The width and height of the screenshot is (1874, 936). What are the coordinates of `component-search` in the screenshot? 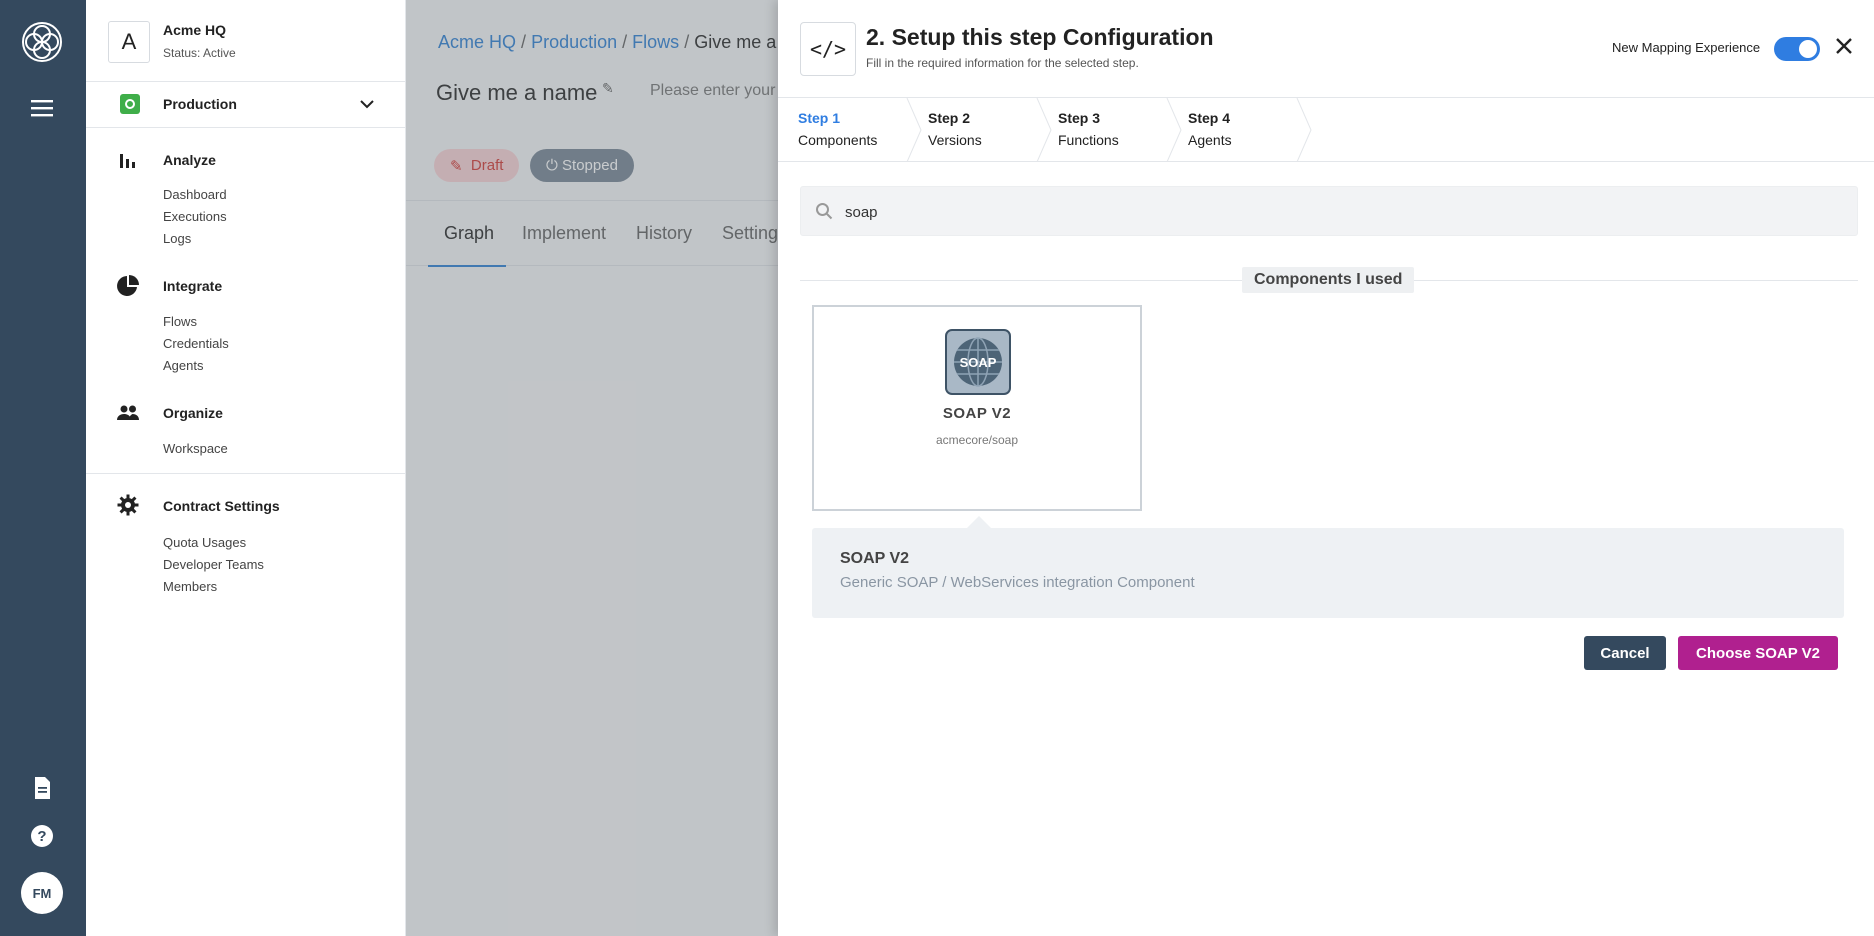 It's located at (1329, 211).